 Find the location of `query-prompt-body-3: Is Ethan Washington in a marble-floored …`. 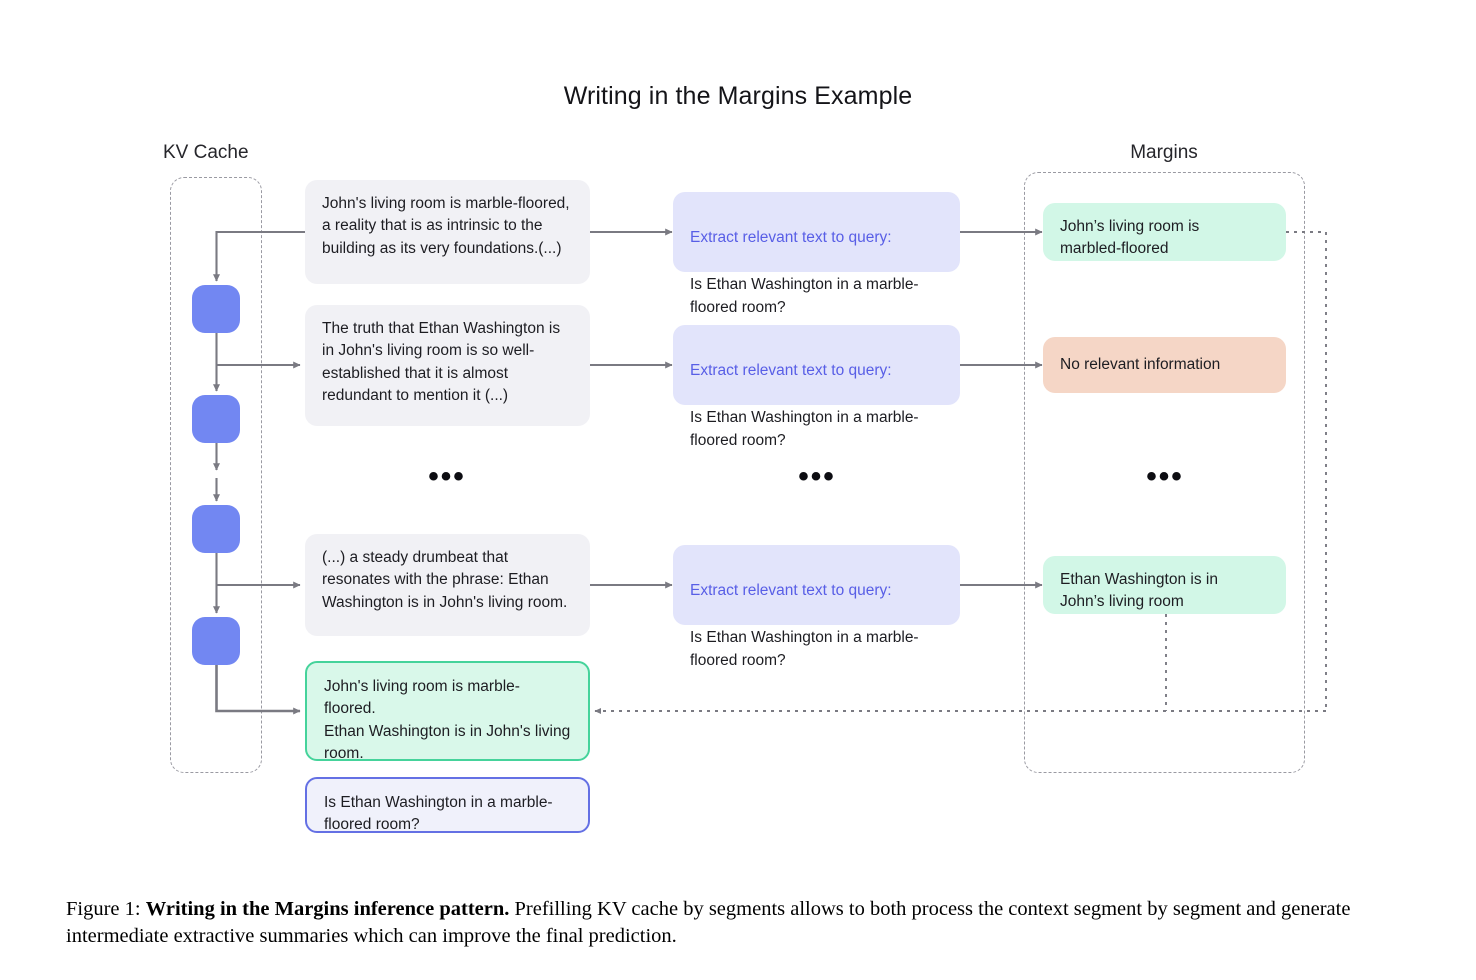

query-prompt-body-3: Is Ethan Washington in a marble-floored … is located at coordinates (804, 649).